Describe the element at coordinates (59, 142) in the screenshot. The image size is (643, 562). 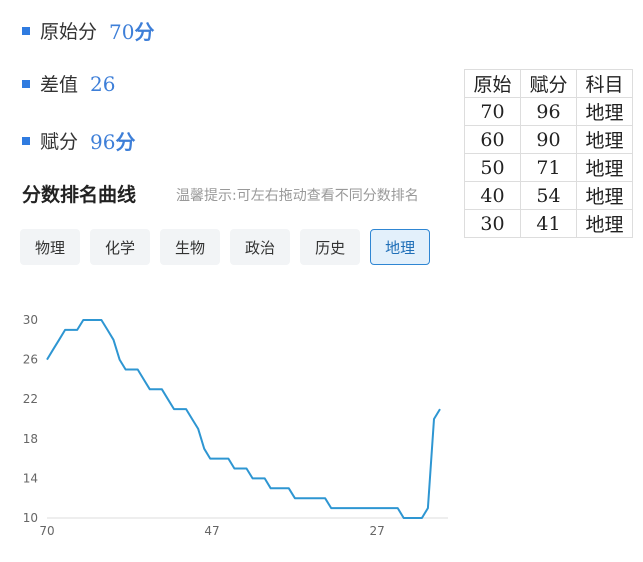
I see `stat-label: 赋分` at that location.